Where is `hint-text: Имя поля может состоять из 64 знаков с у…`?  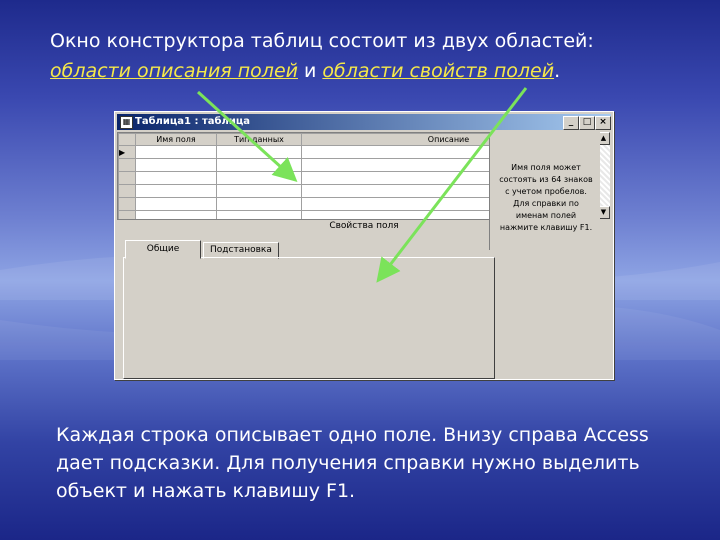 hint-text: Имя поля может состоять из 64 знаков с у… is located at coordinates (546, 197).